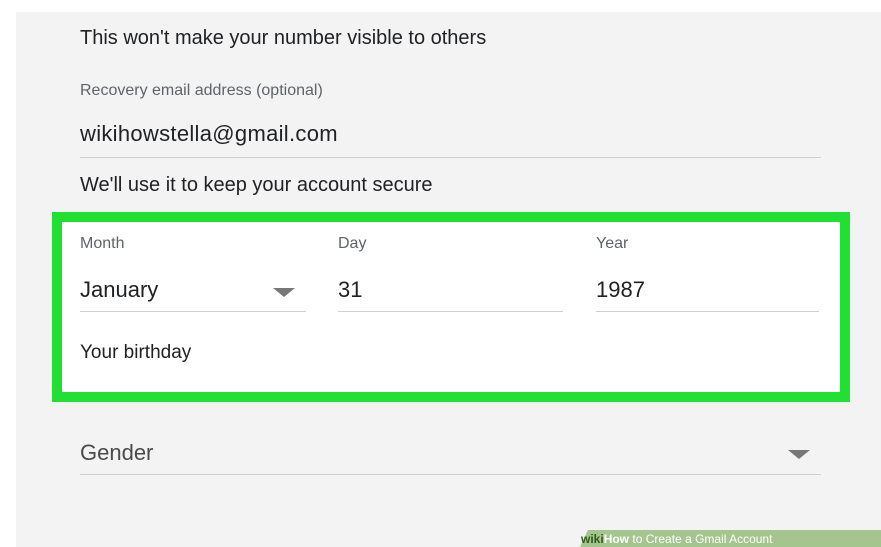  What do you see at coordinates (136, 352) in the screenshot?
I see `birthday-hint: Your birthday` at bounding box center [136, 352].